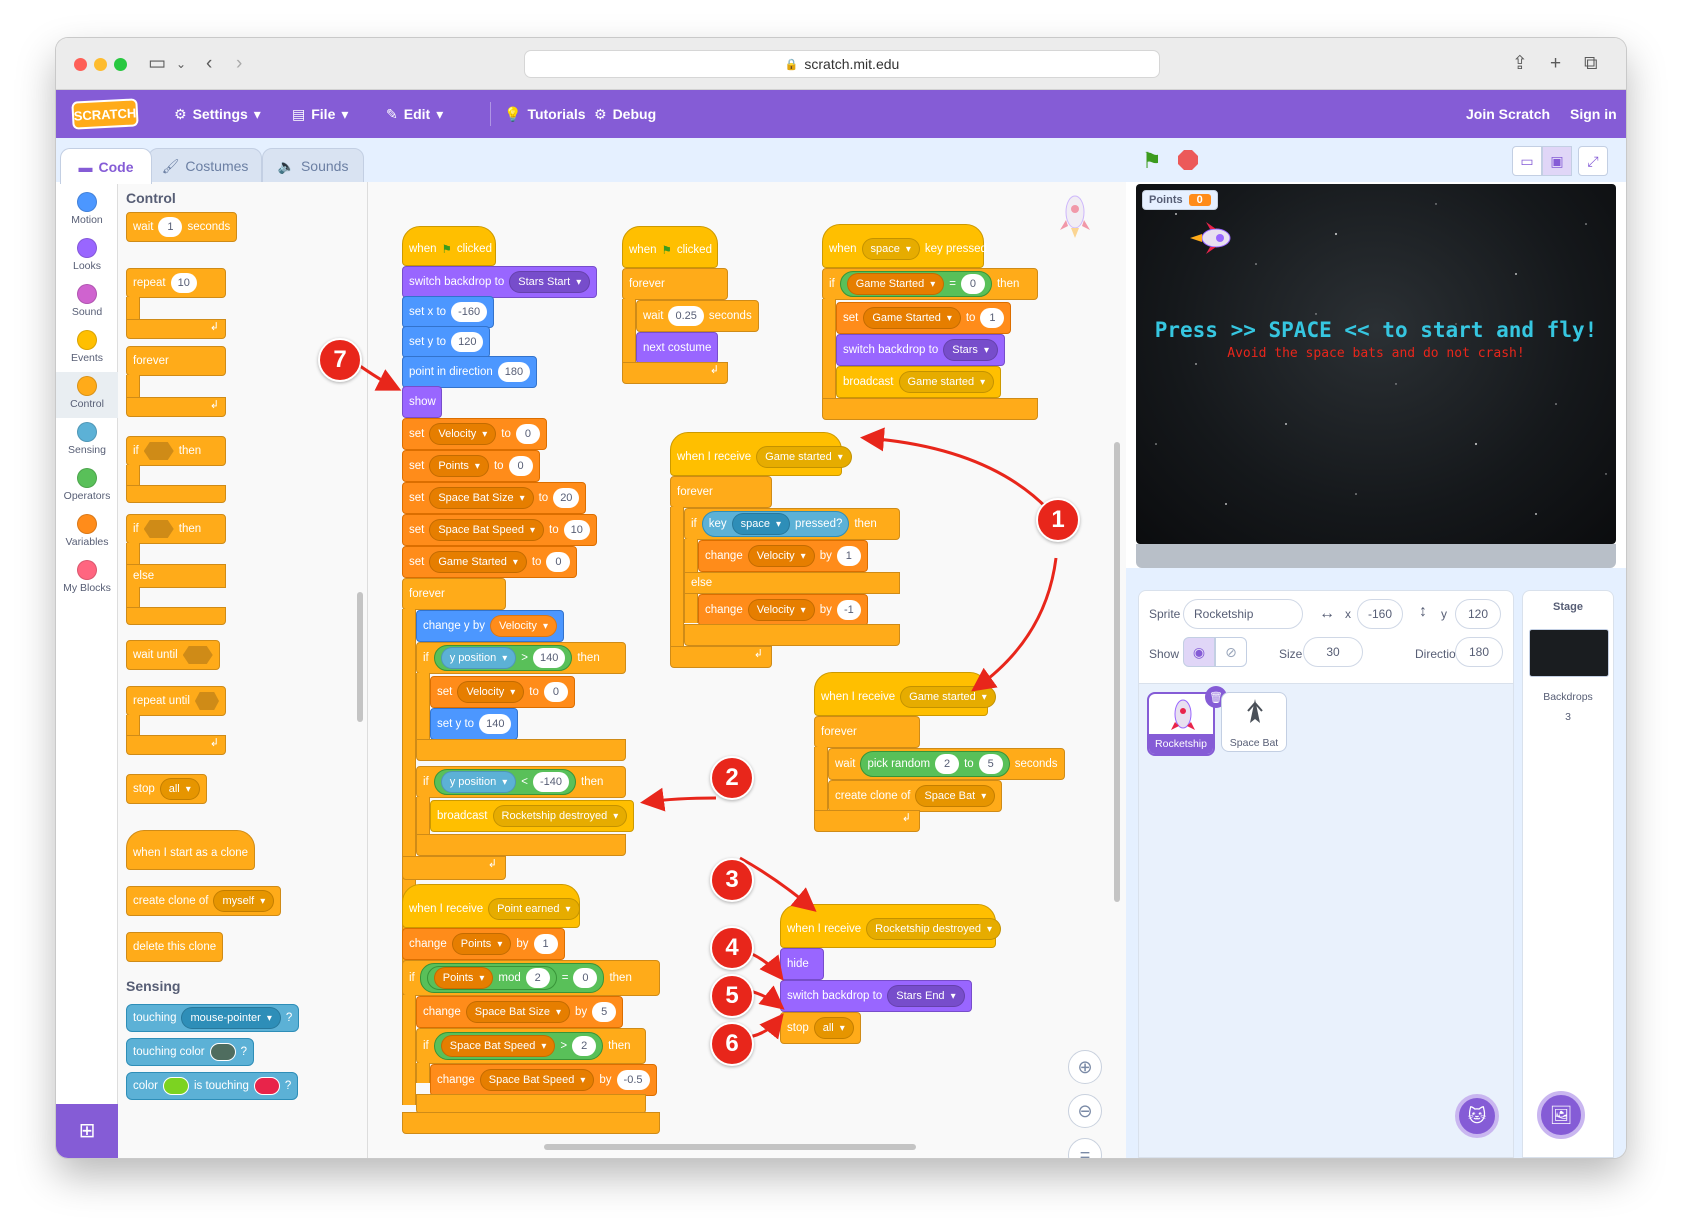  Describe the element at coordinates (1593, 114) in the screenshot. I see `sign-in-link: Sign in` at that location.